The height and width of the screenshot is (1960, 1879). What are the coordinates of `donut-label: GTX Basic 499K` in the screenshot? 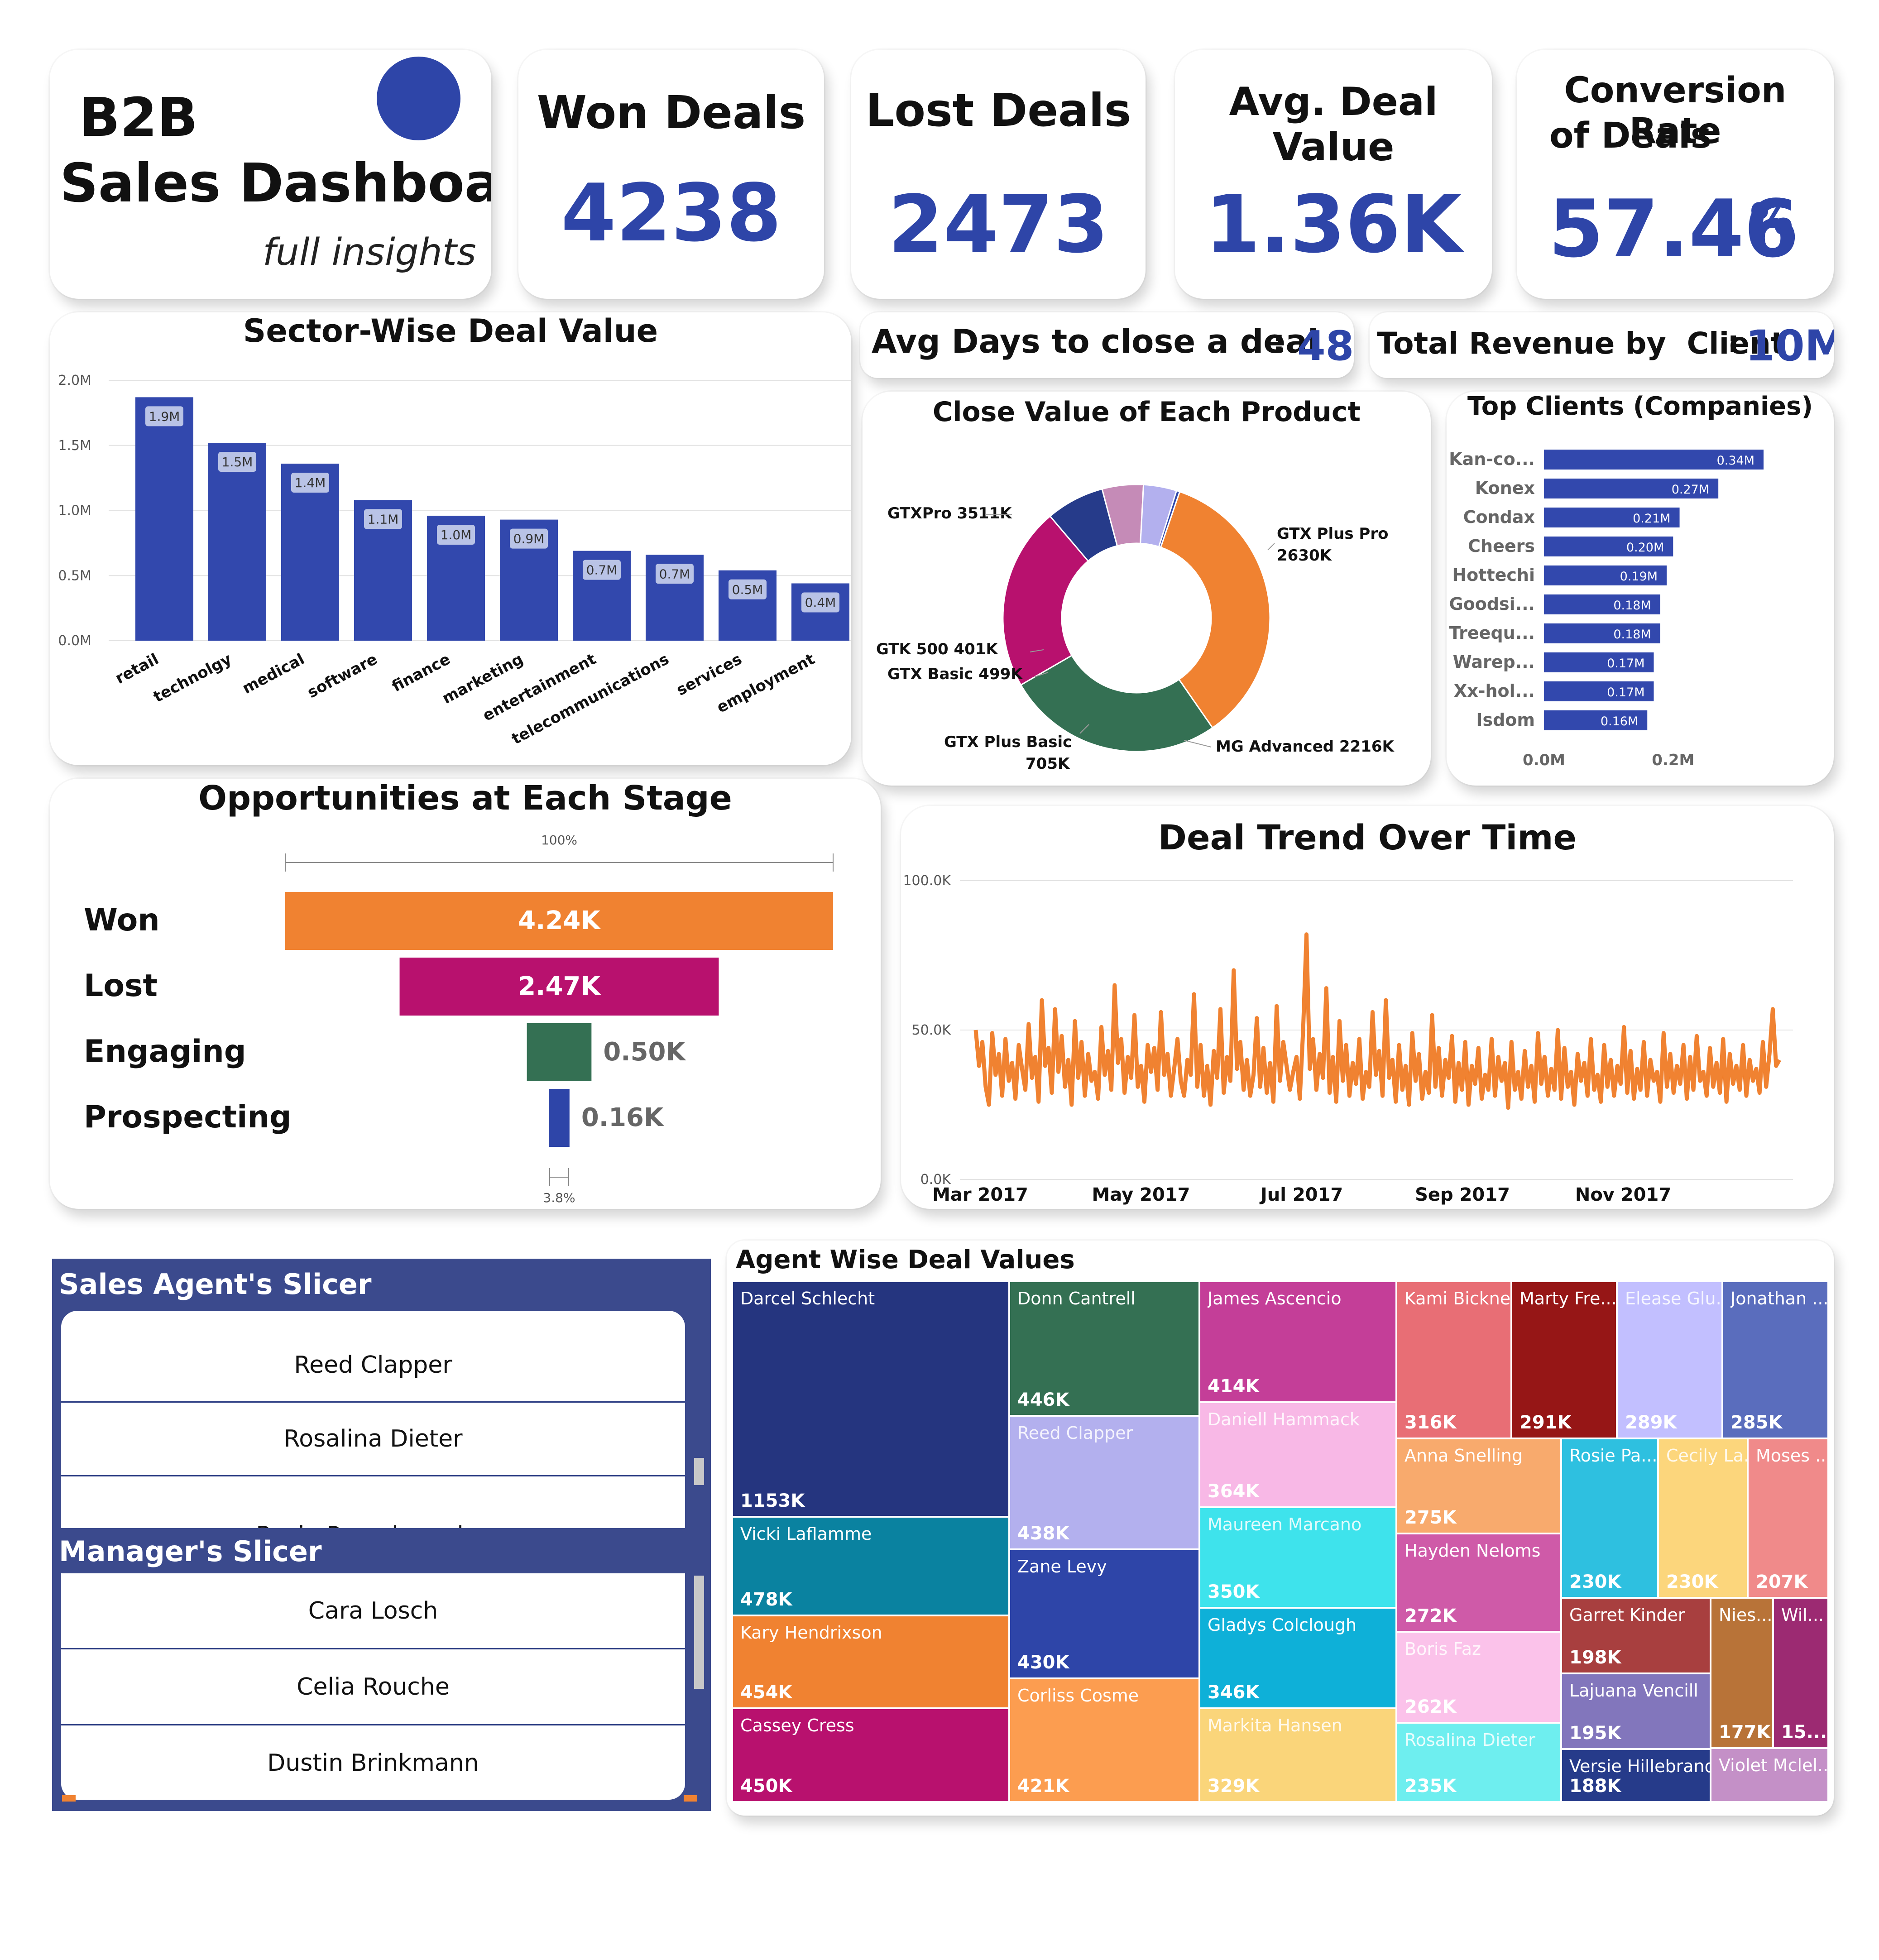 It's located at (955, 674).